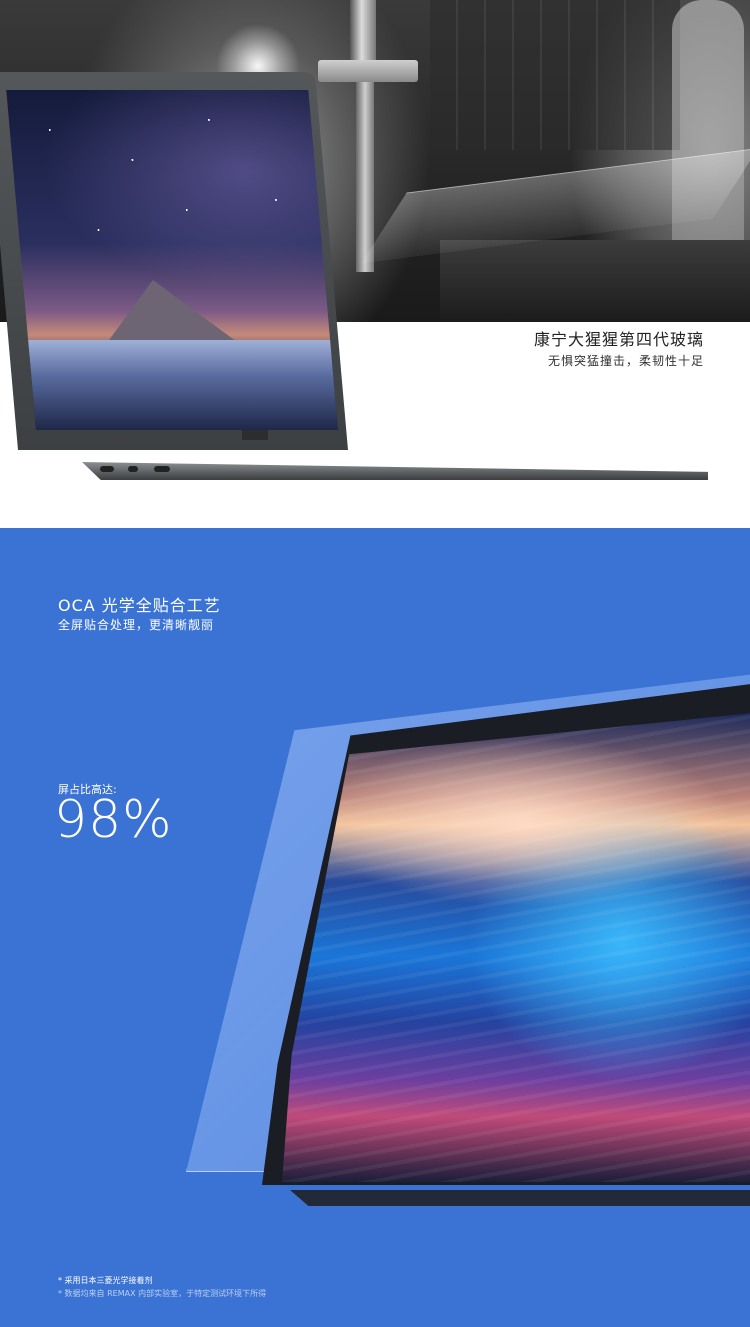  I want to click on usb-c-port, so click(107, 469).